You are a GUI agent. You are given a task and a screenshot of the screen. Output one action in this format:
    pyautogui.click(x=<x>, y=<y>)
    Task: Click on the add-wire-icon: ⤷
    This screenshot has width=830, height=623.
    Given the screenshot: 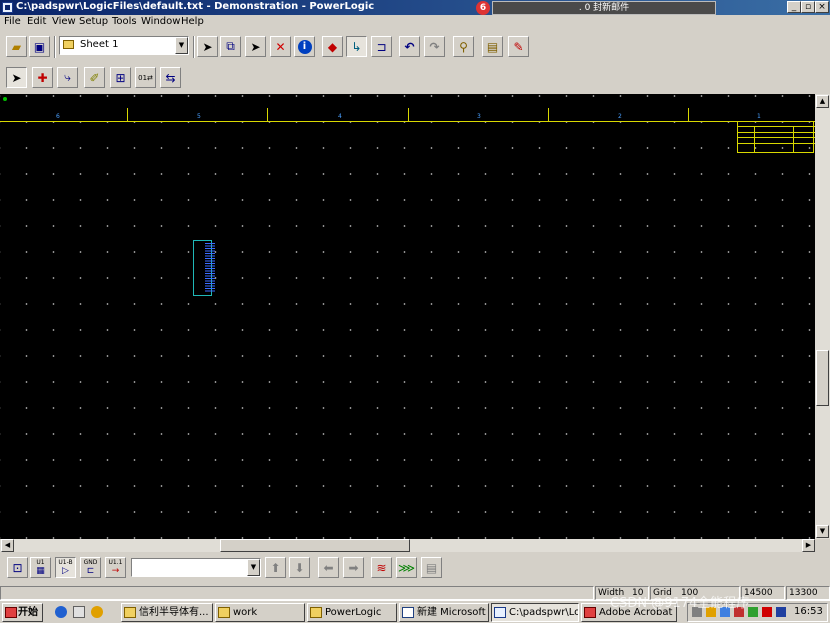 What is the action you would take?
    pyautogui.click(x=67, y=77)
    